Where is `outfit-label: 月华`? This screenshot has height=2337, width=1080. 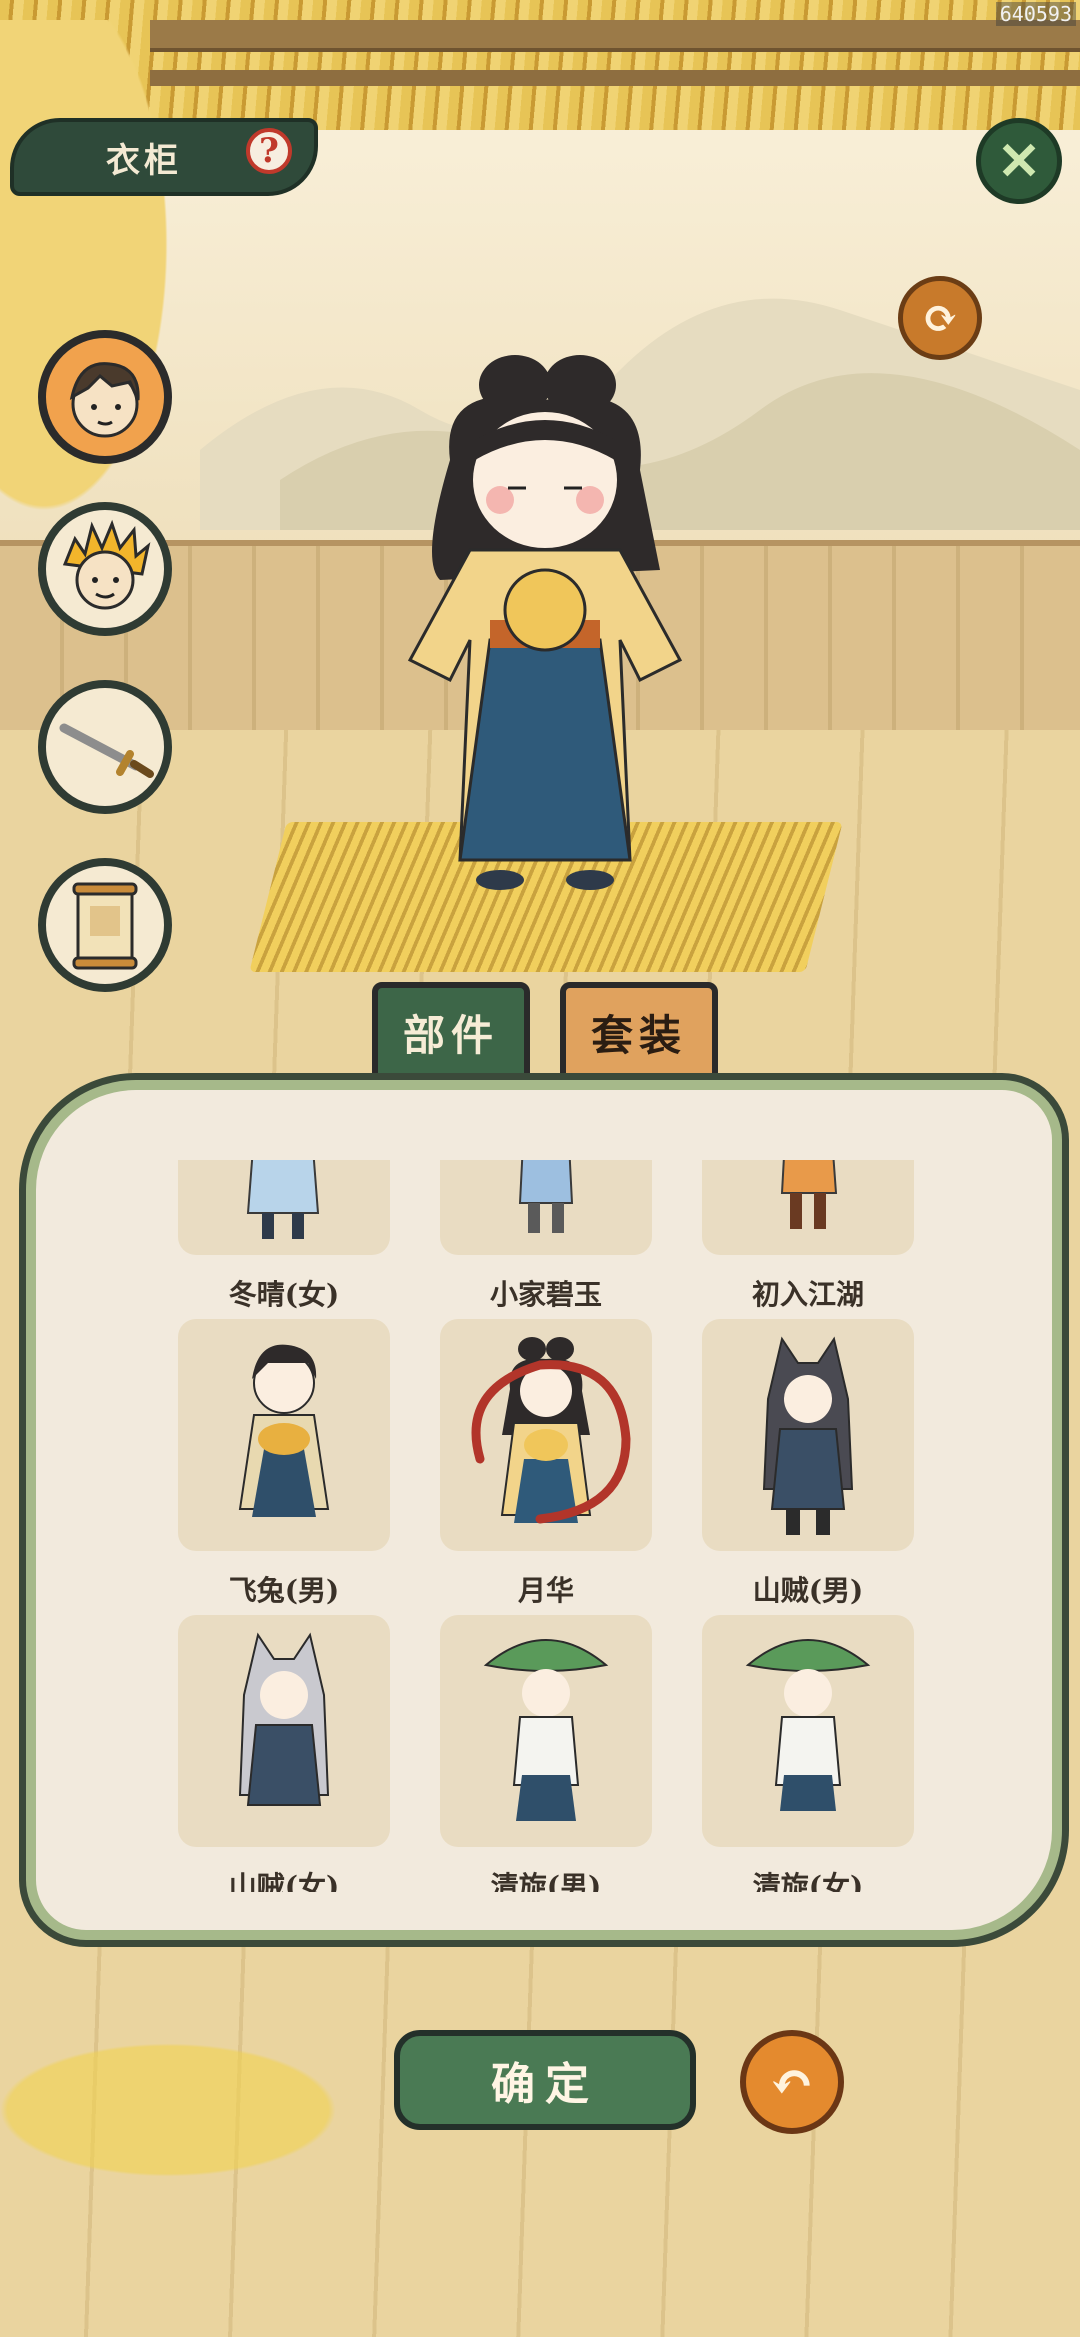
outfit-label: 月华 is located at coordinates (545, 1590).